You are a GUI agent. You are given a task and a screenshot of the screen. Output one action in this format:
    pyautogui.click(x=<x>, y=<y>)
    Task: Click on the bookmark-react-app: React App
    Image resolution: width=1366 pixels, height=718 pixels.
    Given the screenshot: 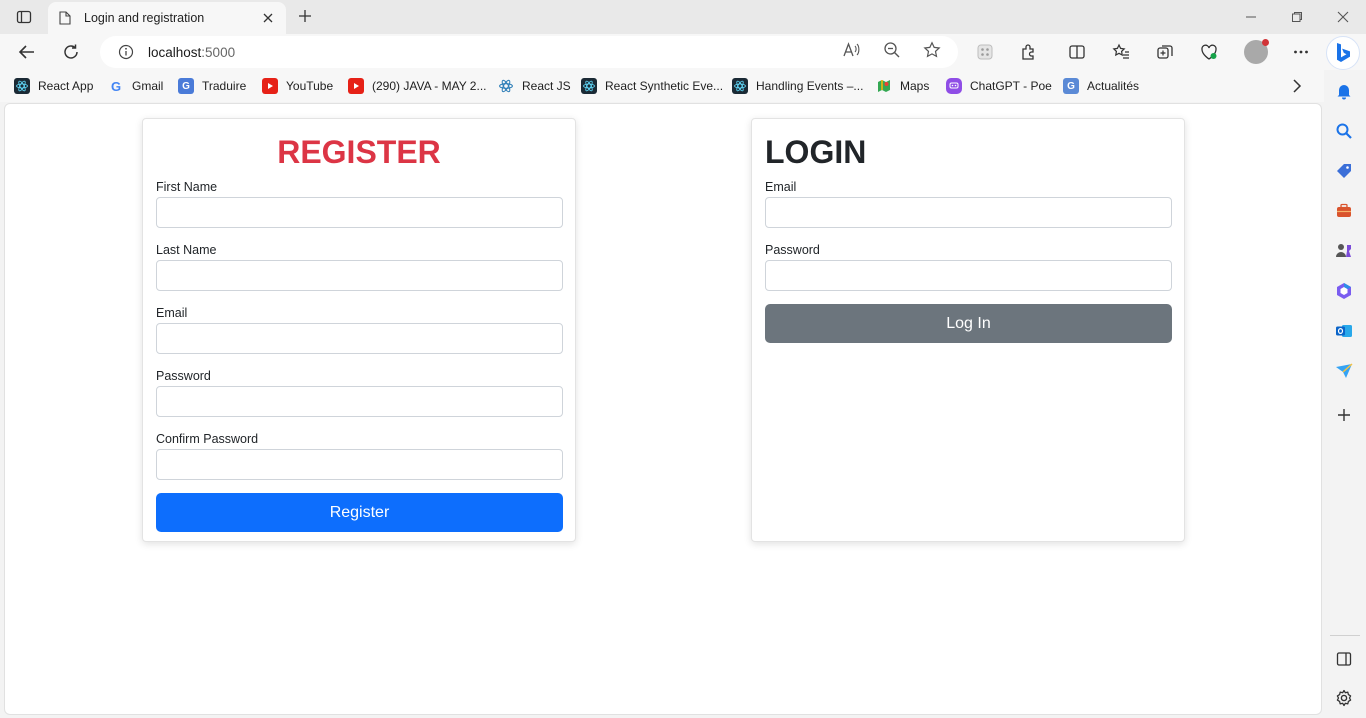 What is the action you would take?
    pyautogui.click(x=53, y=86)
    